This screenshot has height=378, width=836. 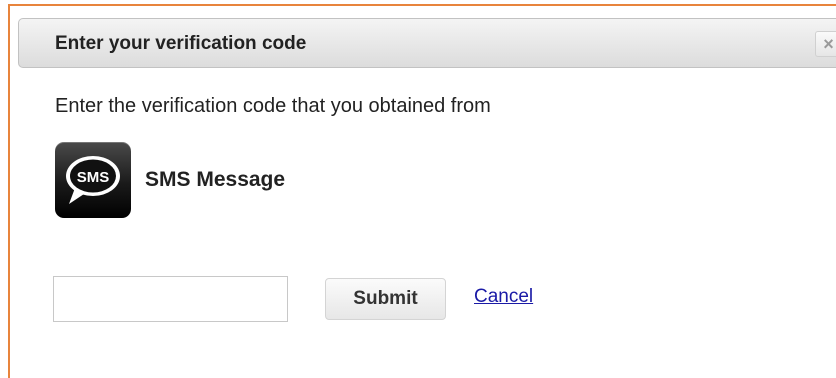 I want to click on speech-bubble-icon: SMS, so click(x=93, y=180).